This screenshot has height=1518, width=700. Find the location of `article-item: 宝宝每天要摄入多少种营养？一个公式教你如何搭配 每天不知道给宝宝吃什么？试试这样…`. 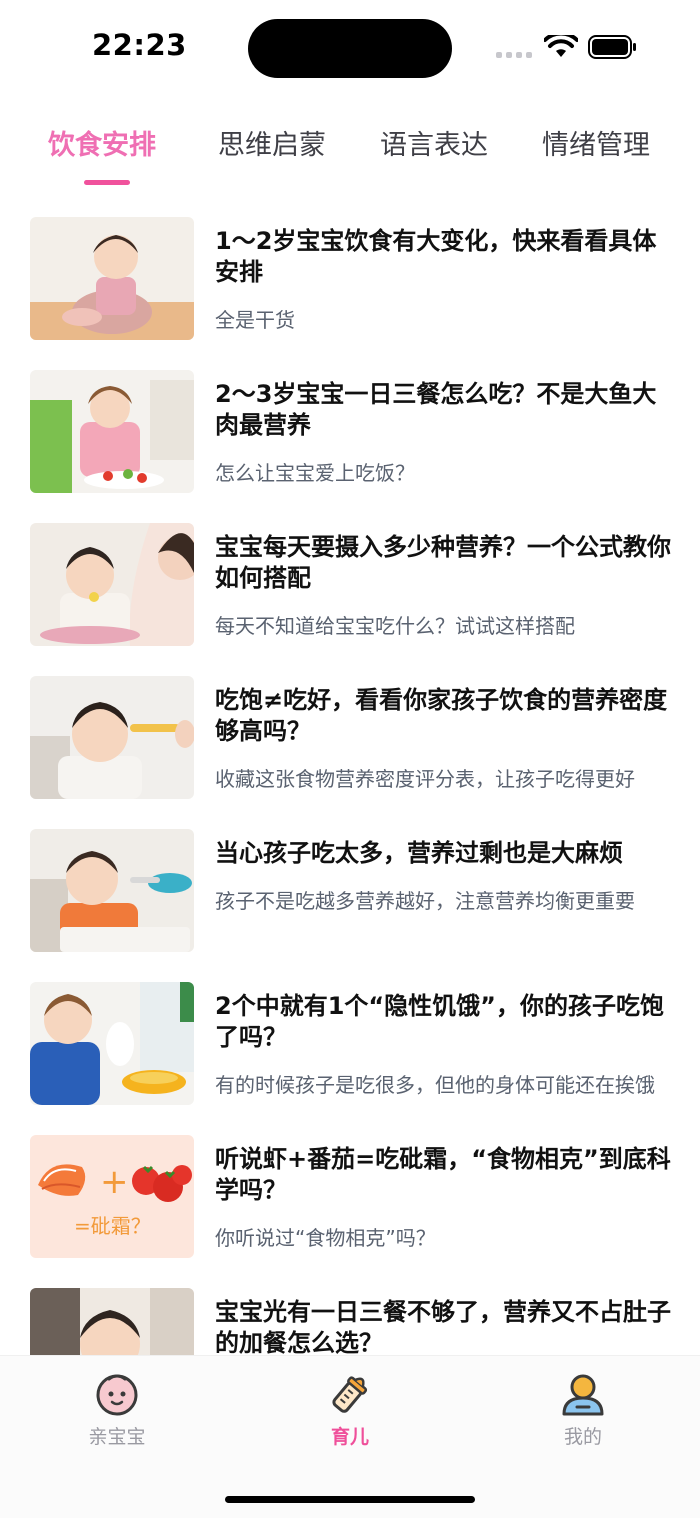

article-item: 宝宝每天要摄入多少种营养？一个公式教你如何搭配 每天不知道给宝宝吃什么？试试这样… is located at coordinates (350, 576).